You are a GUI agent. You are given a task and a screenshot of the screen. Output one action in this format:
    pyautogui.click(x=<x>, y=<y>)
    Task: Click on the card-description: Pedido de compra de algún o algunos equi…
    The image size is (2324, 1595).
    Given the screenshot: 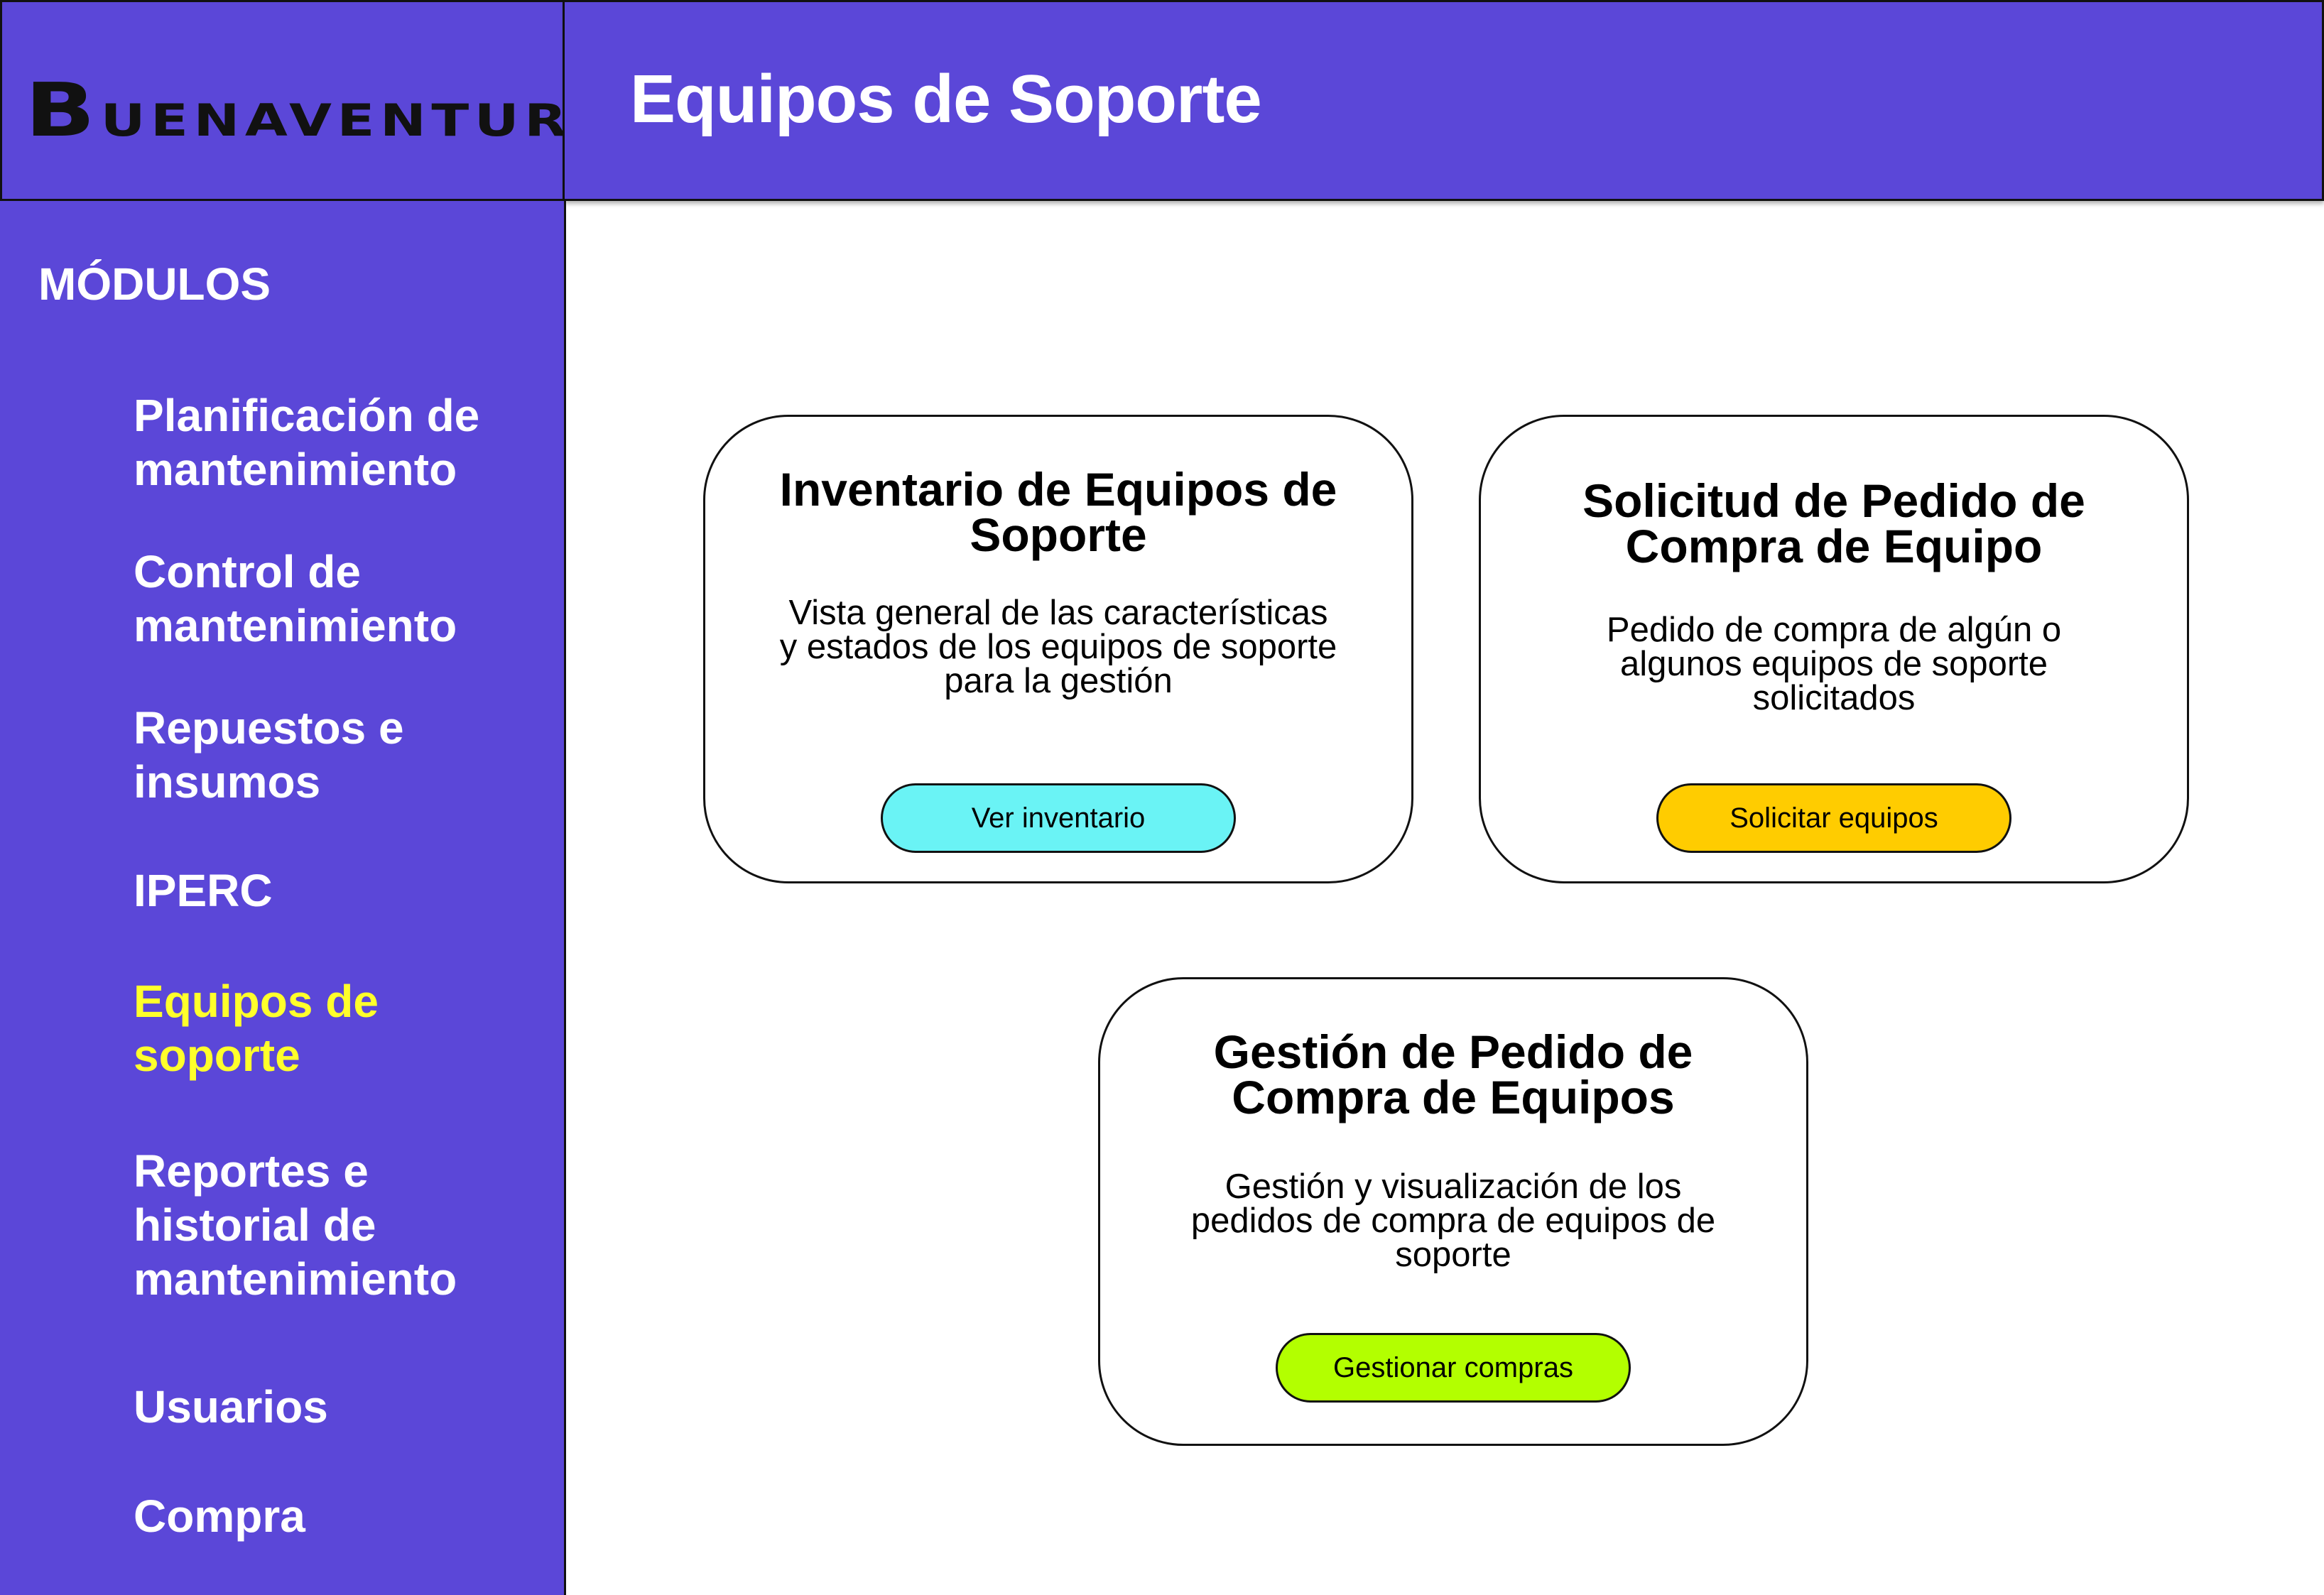 What is the action you would take?
    pyautogui.click(x=1834, y=664)
    